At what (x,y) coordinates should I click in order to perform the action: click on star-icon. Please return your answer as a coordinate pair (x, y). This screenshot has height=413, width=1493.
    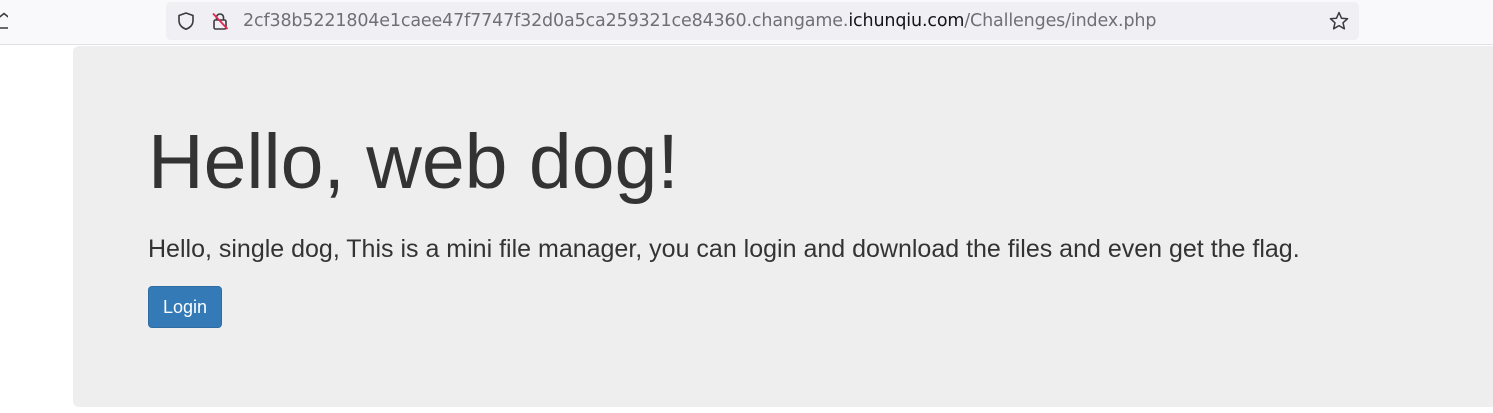
    Looking at the image, I should click on (1339, 21).